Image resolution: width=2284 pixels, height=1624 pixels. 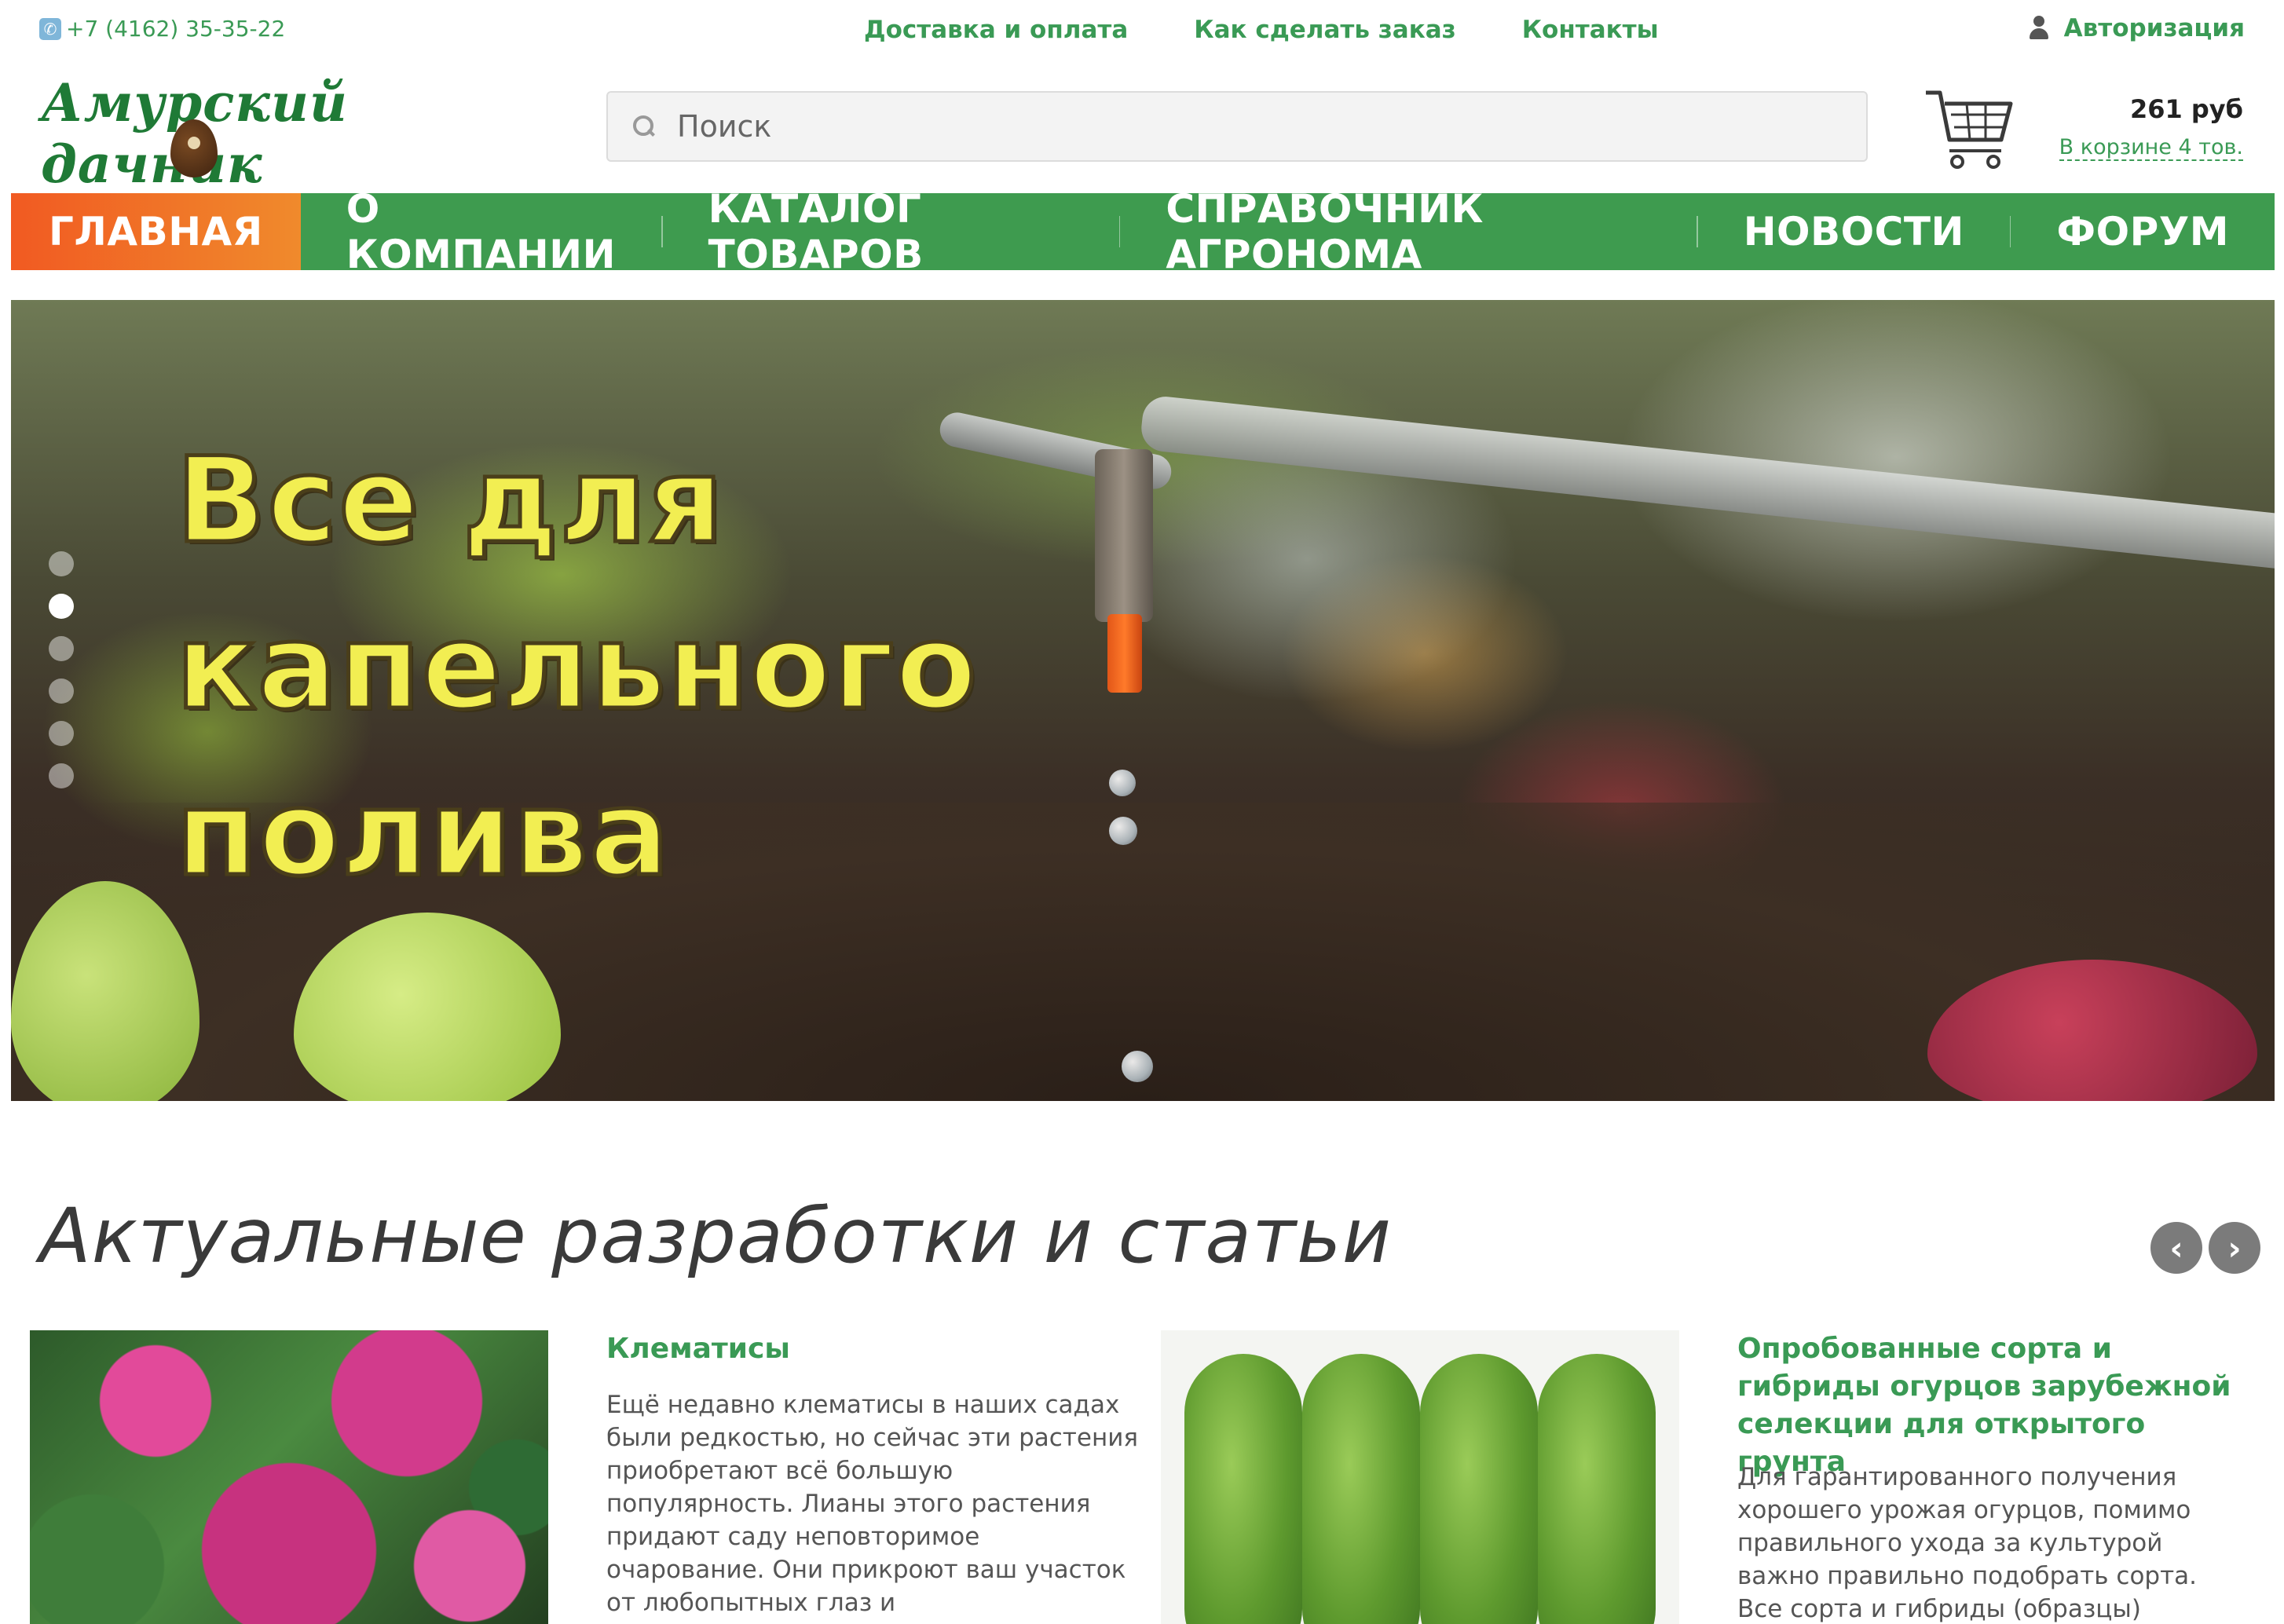 I want to click on phone-number: +7 (4162) 35-35-22, so click(x=176, y=29).